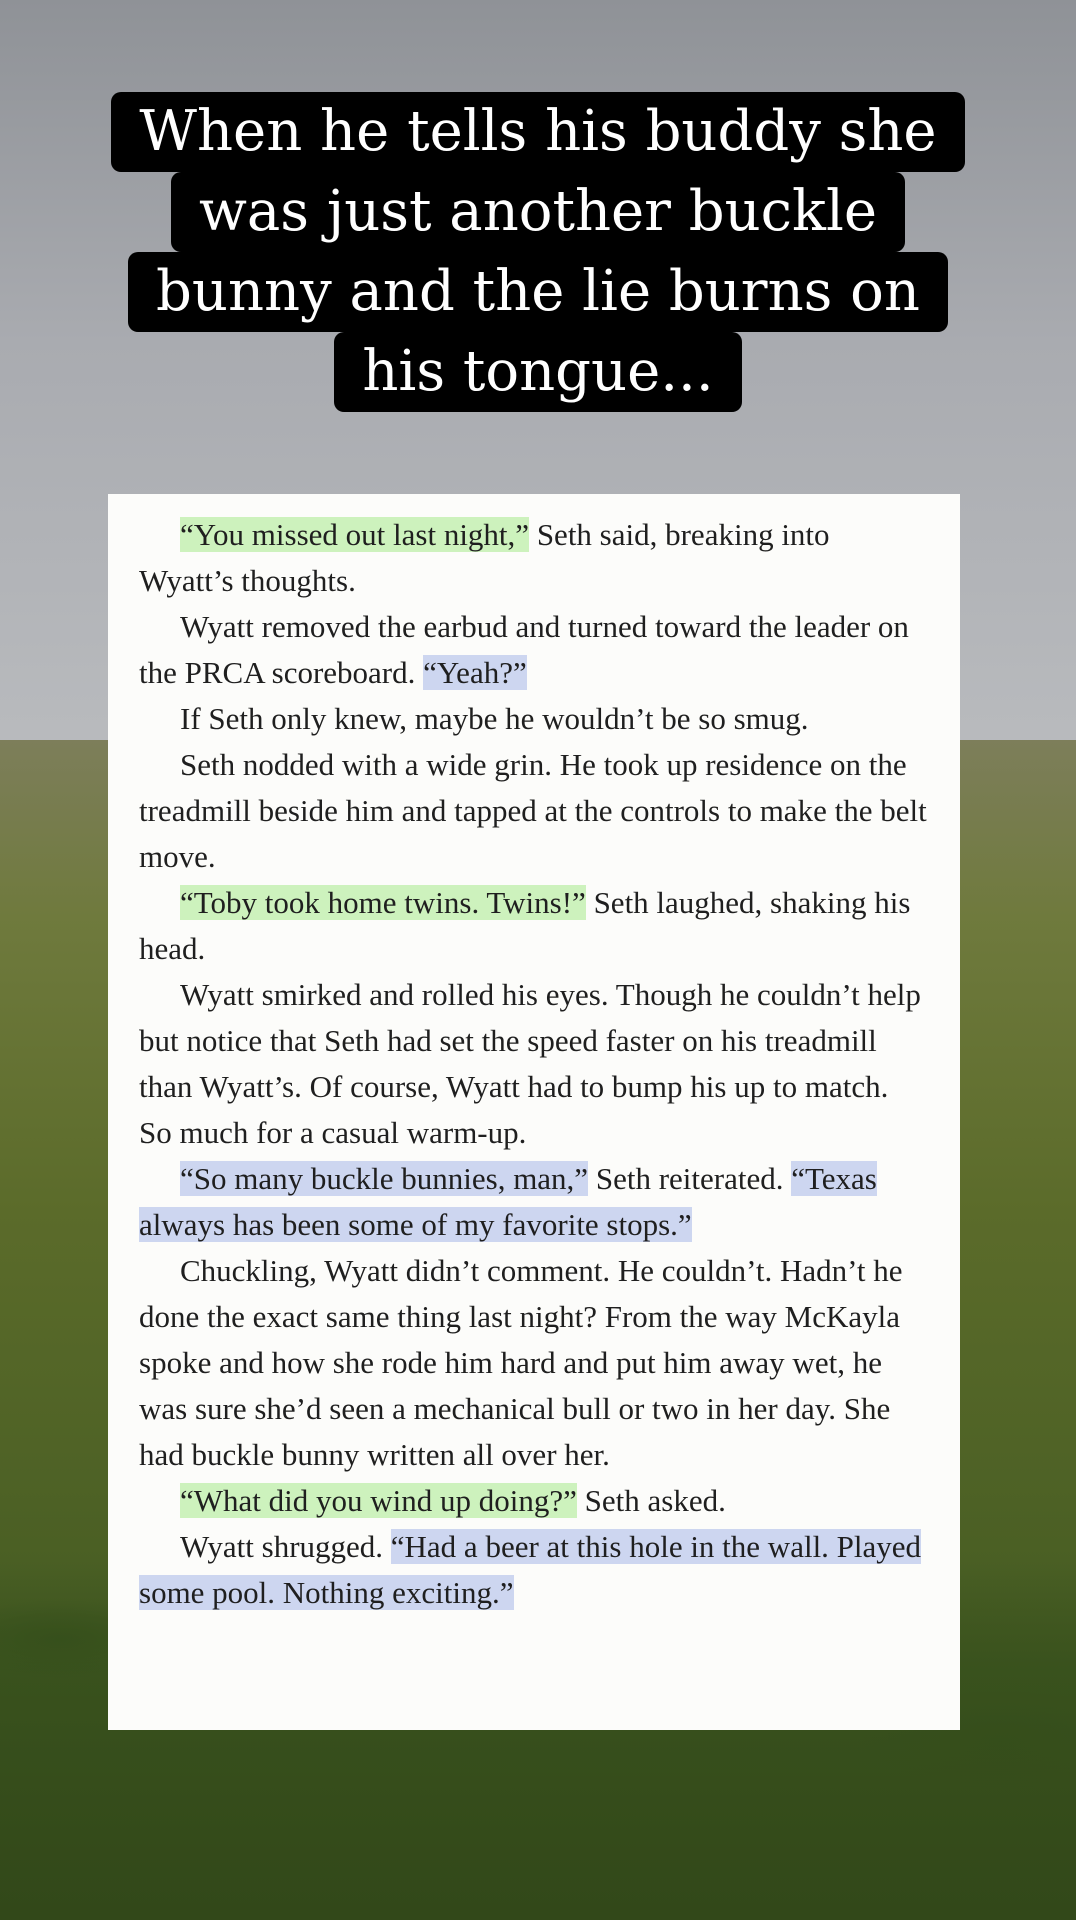  What do you see at coordinates (538, 132) in the screenshot?
I see `caption-line: When he tells his buddy she` at bounding box center [538, 132].